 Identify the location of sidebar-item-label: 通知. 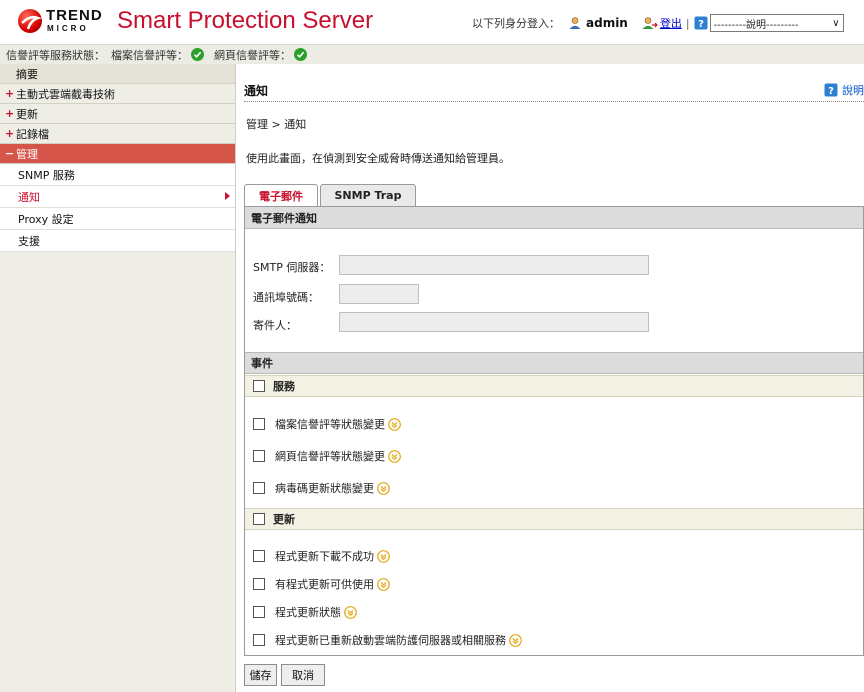
(29, 197).